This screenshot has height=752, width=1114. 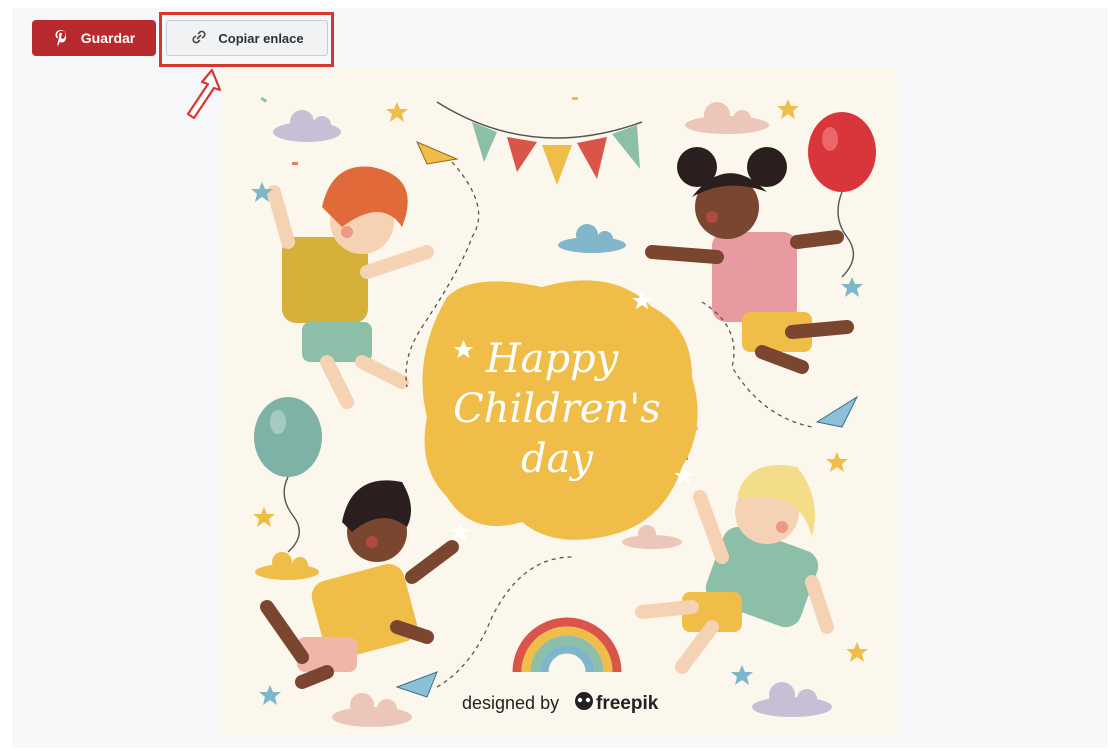 I want to click on headline-line-3: day, so click(x=557, y=459).